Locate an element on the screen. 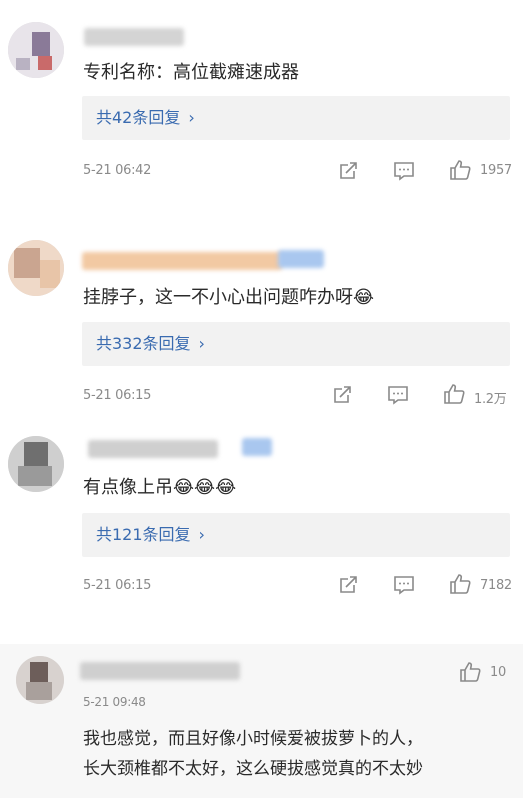 This screenshot has height=798, width=523. view-replies-link: 共121条回复 › is located at coordinates (296, 535).